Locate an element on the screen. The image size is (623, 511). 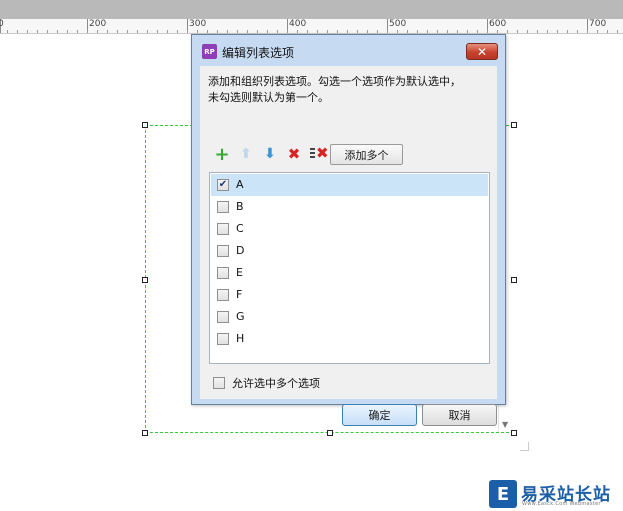
list-item: C is located at coordinates (349, 229).